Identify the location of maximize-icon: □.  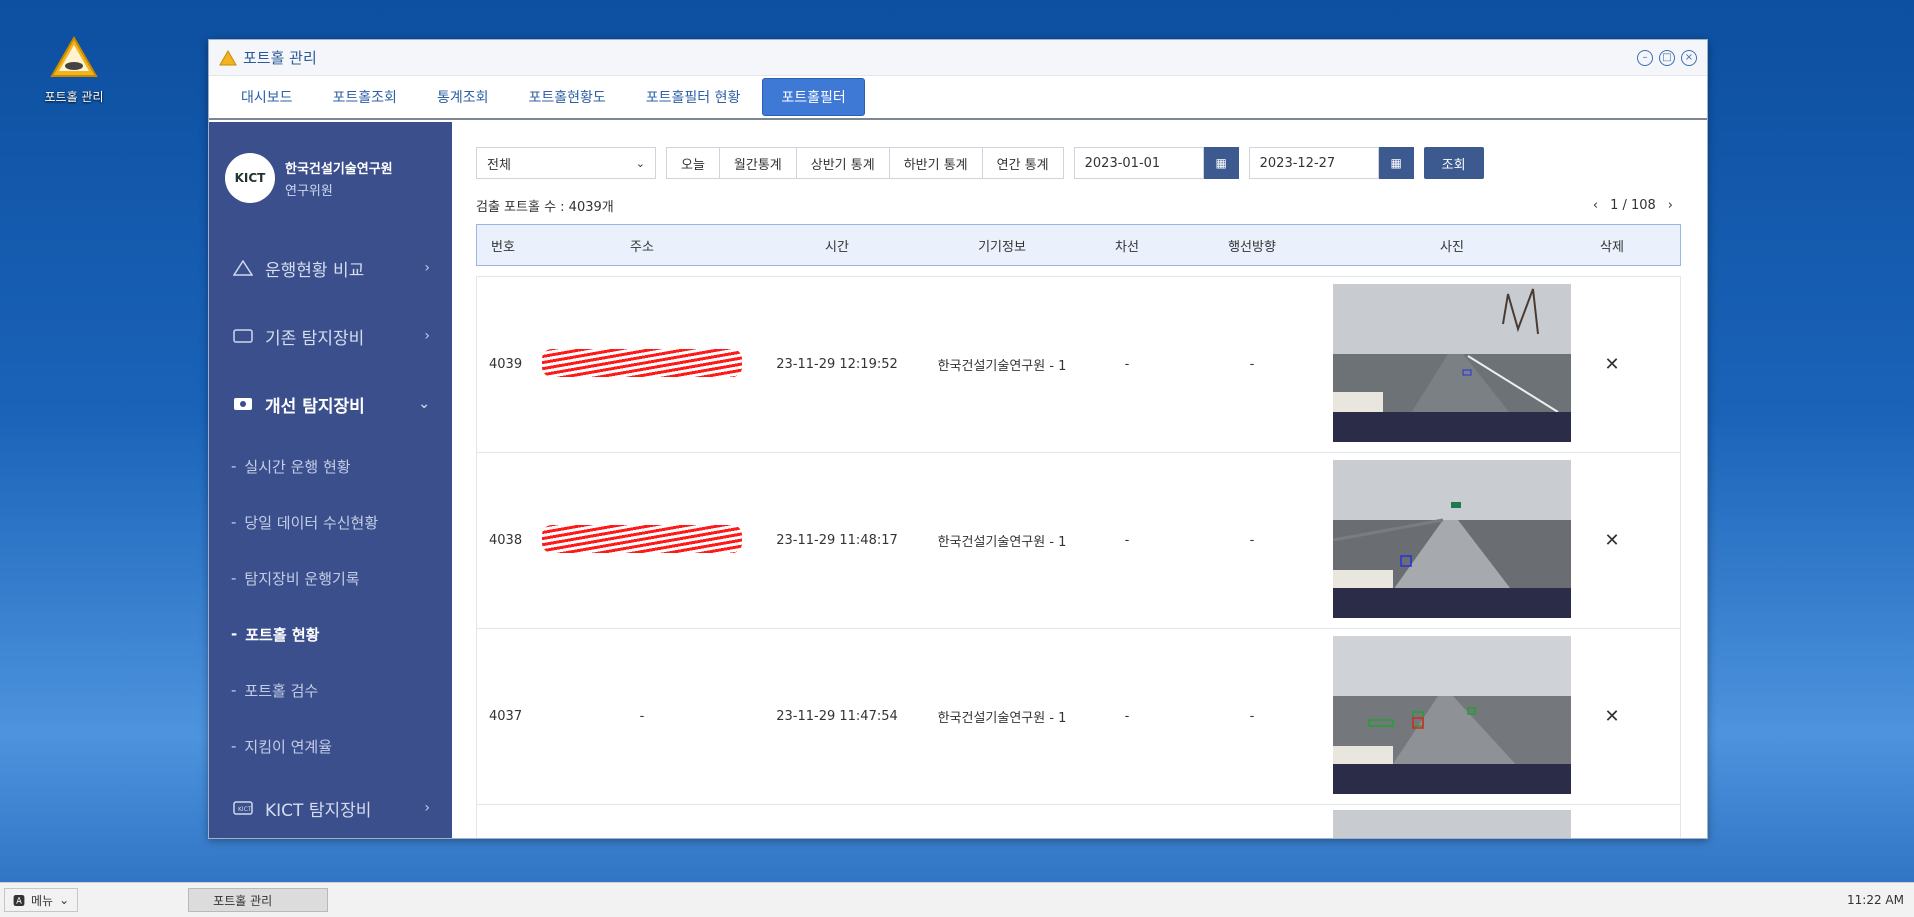
(1667, 57).